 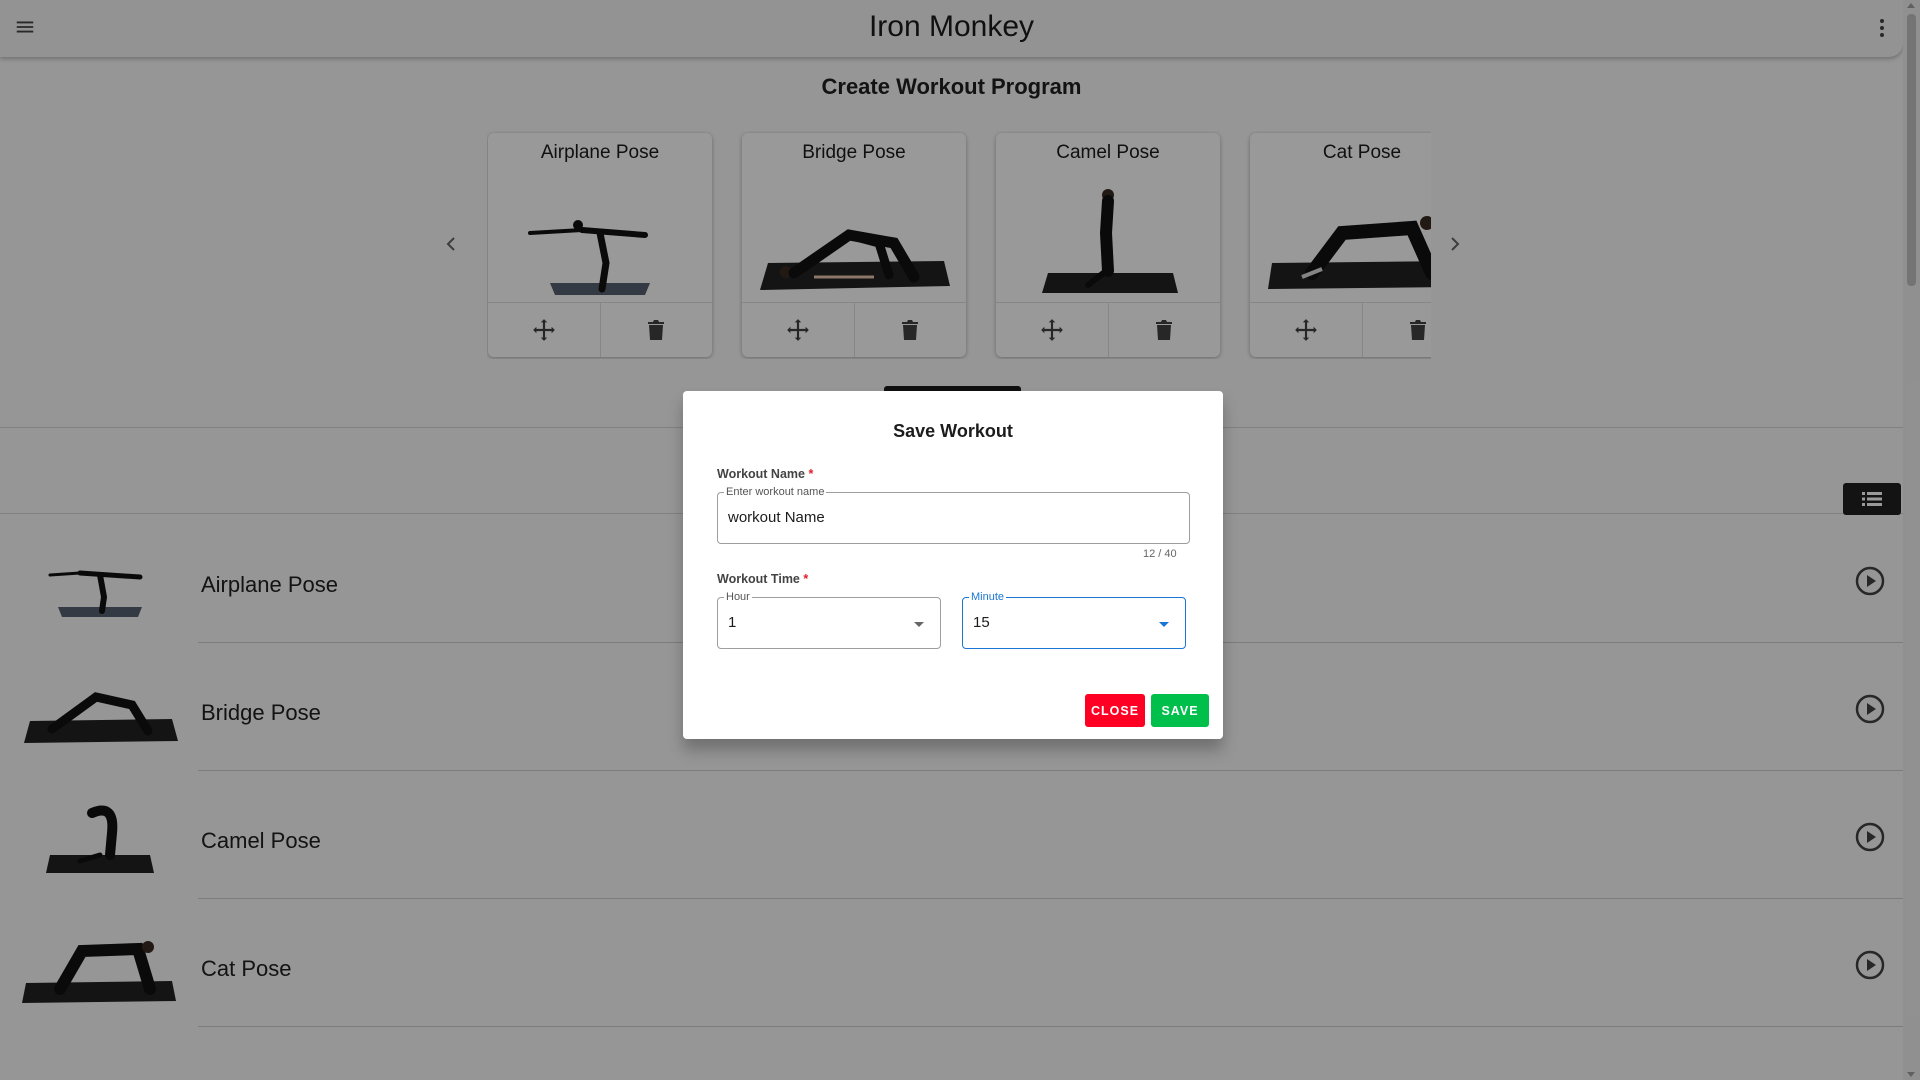 What do you see at coordinates (1180, 710) in the screenshot?
I see `save-button: SAVE` at bounding box center [1180, 710].